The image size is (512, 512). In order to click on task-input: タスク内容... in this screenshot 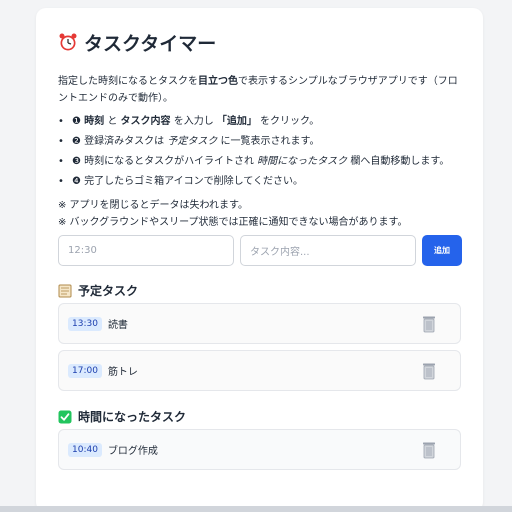, I will do `click(328, 250)`.